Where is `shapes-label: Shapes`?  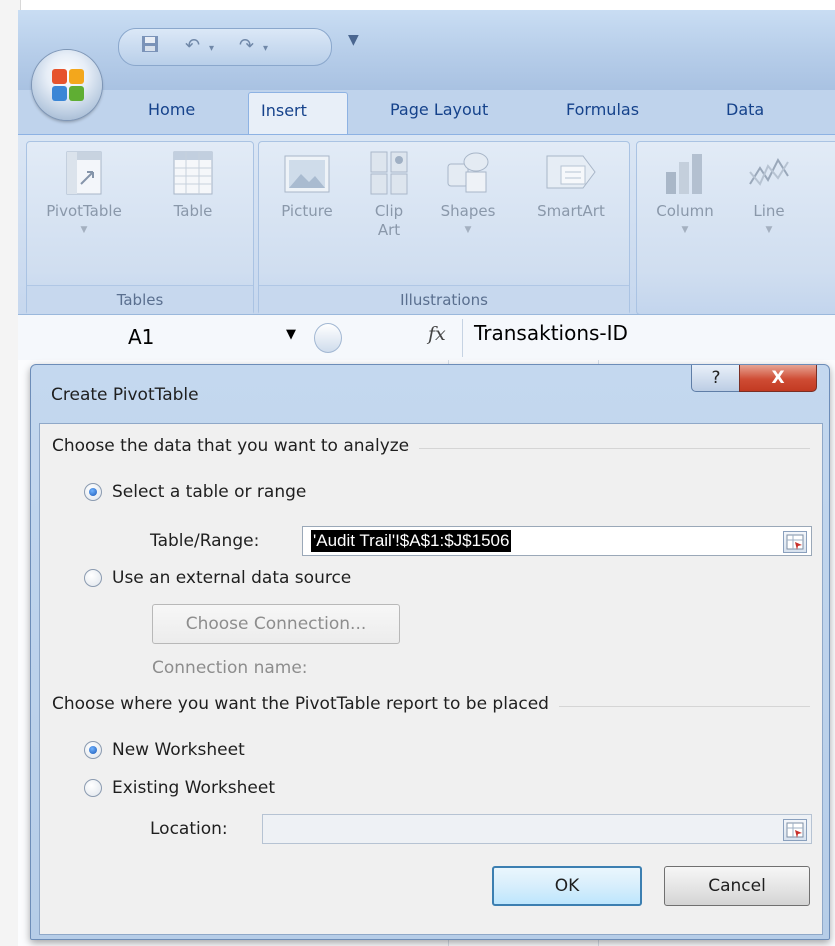 shapes-label: Shapes is located at coordinates (468, 211).